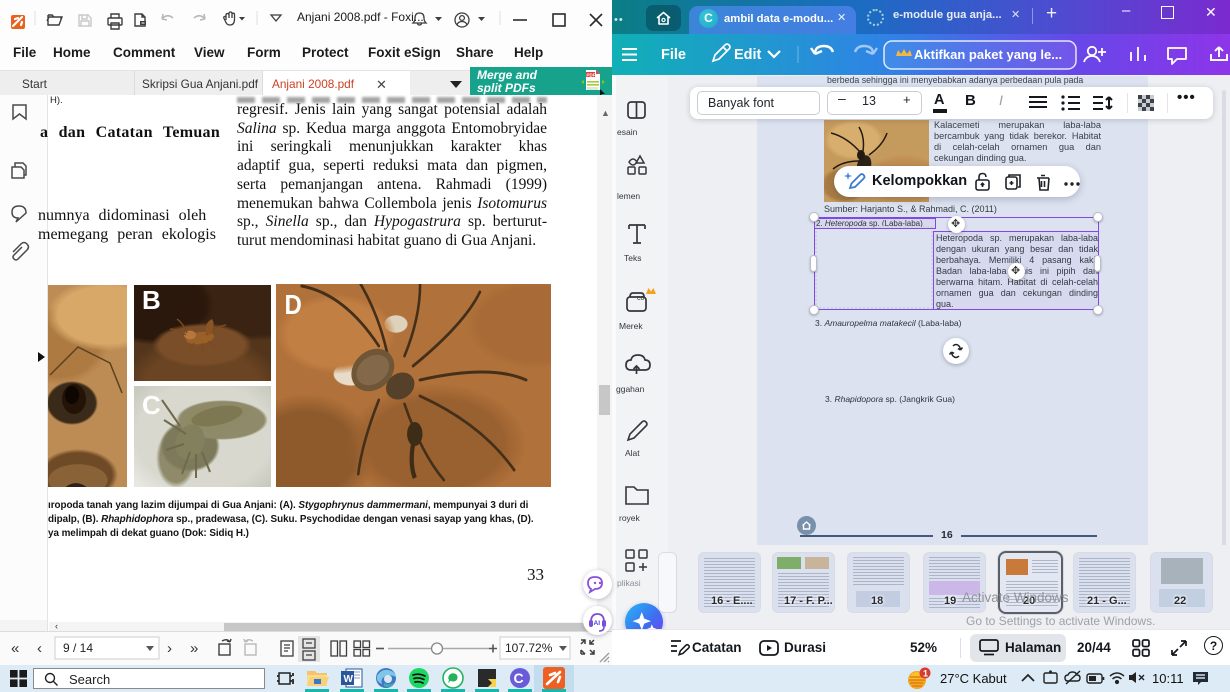 Image resolution: width=1230 pixels, height=692 pixels. What do you see at coordinates (591, 75) in the screenshot?
I see `svg-text: PDF` at bounding box center [591, 75].